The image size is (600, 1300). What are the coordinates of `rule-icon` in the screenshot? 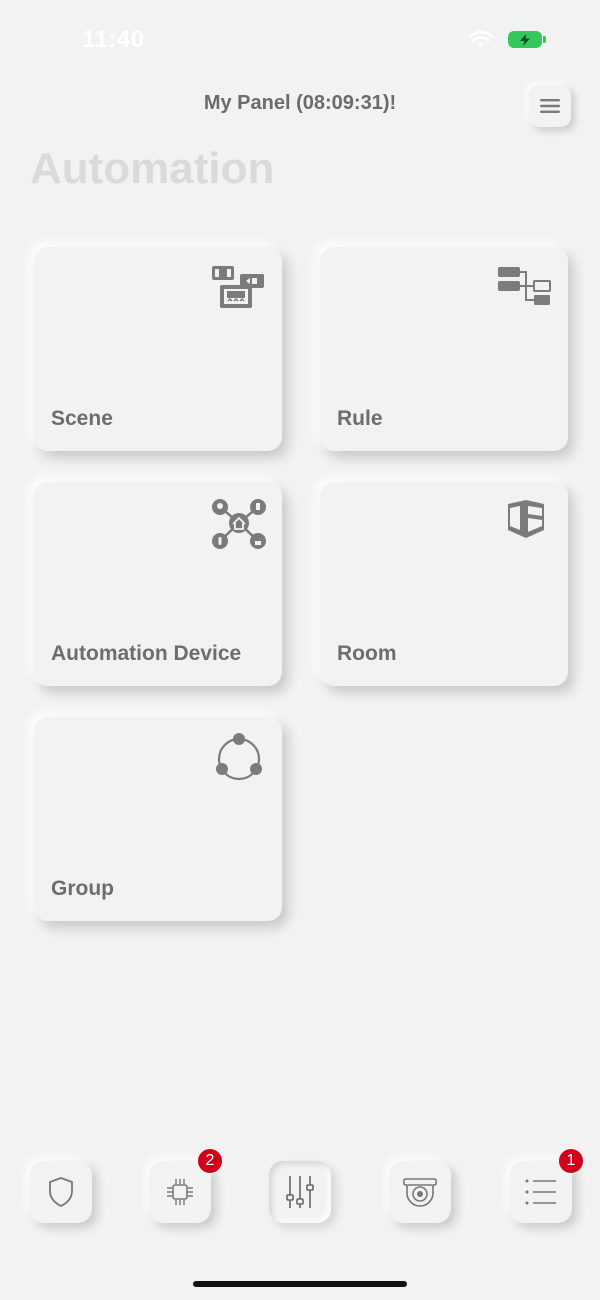 It's located at (525, 289).